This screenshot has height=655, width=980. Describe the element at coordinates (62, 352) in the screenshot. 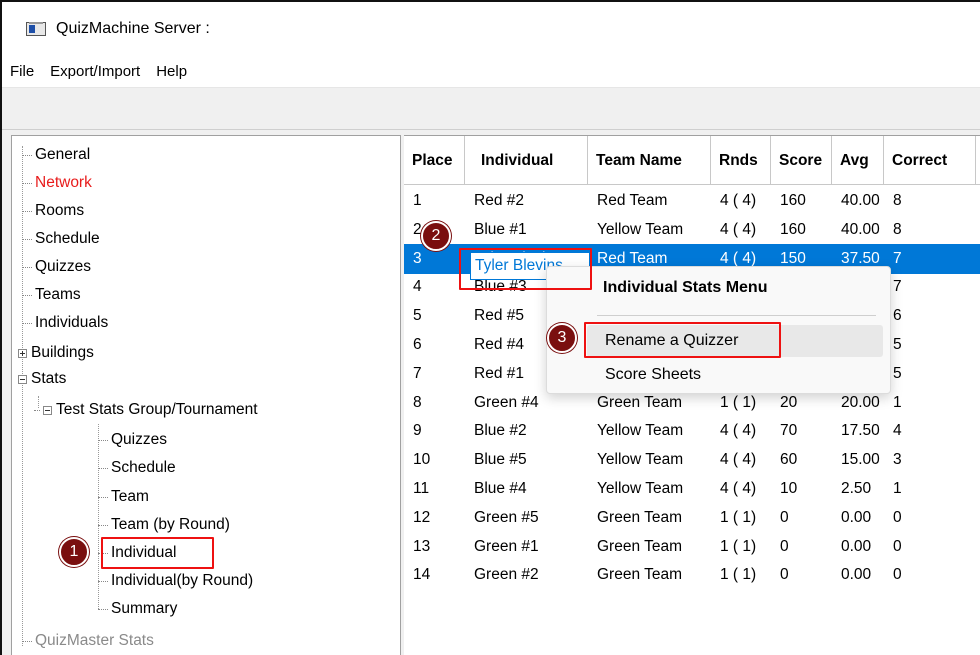

I see `tree-item-label: Buildings` at that location.